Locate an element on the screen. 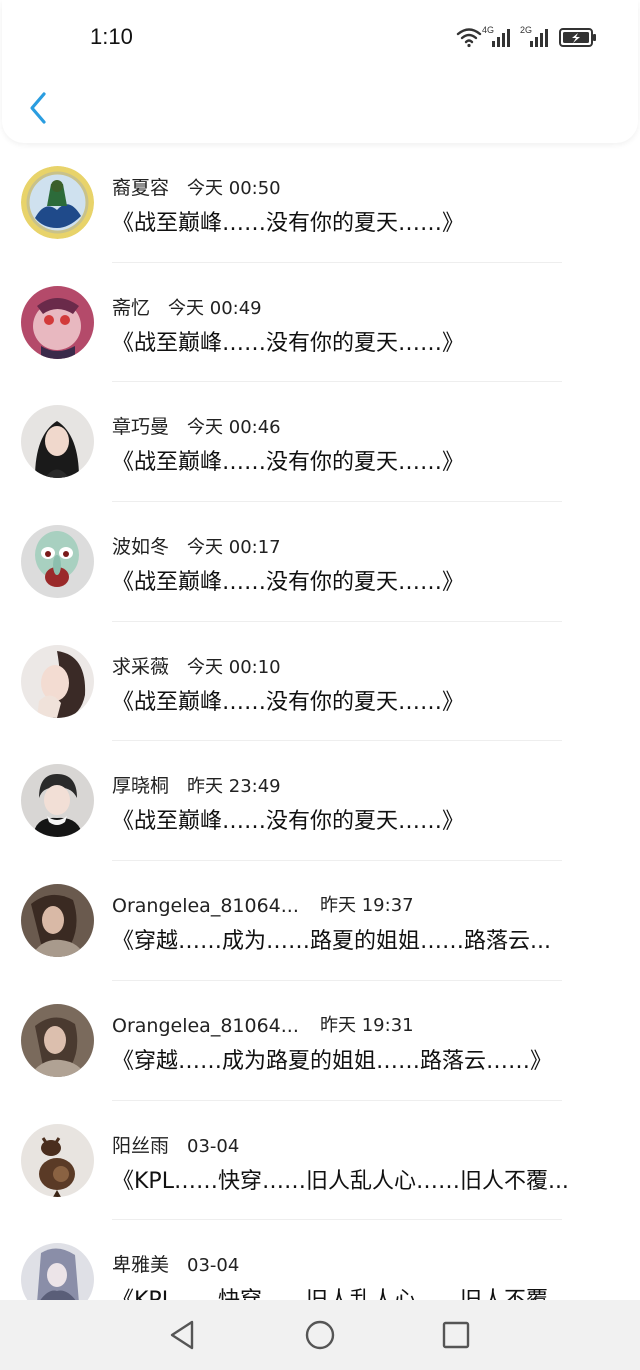 This screenshot has height=1370, width=640. sender-name: 卑雅美 is located at coordinates (141, 1265).